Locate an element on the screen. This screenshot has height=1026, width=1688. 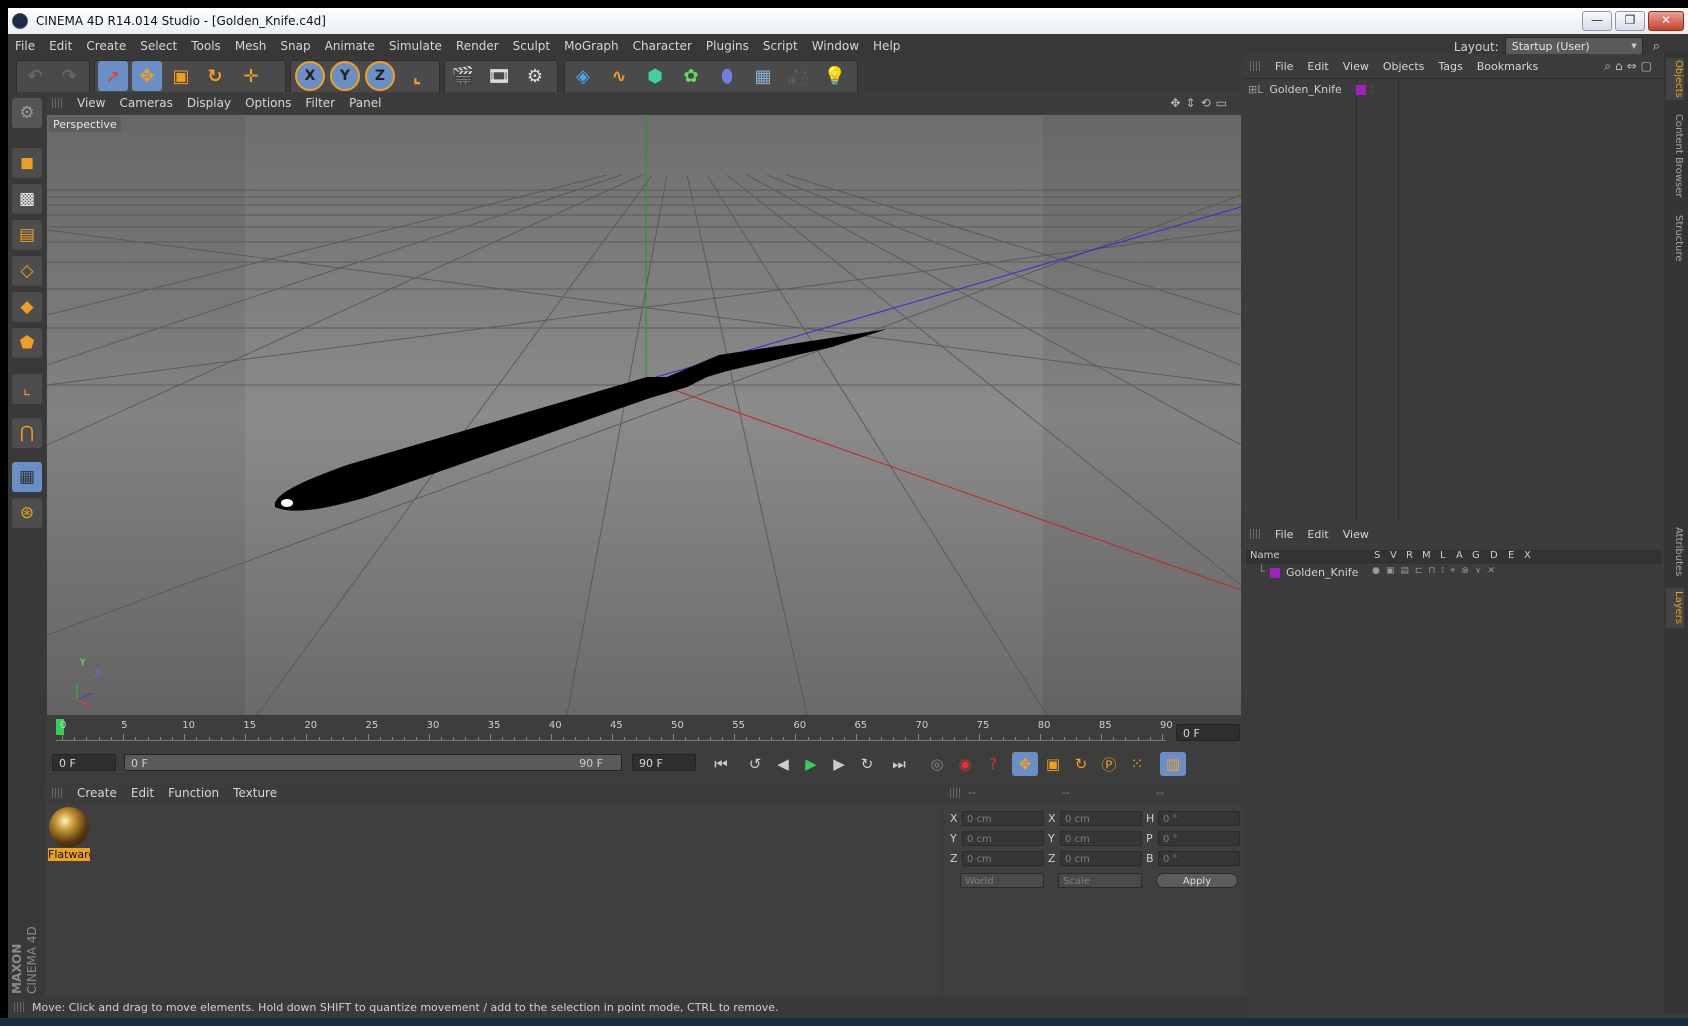
viewport-menu-cameras: Cameras is located at coordinates (145, 103).